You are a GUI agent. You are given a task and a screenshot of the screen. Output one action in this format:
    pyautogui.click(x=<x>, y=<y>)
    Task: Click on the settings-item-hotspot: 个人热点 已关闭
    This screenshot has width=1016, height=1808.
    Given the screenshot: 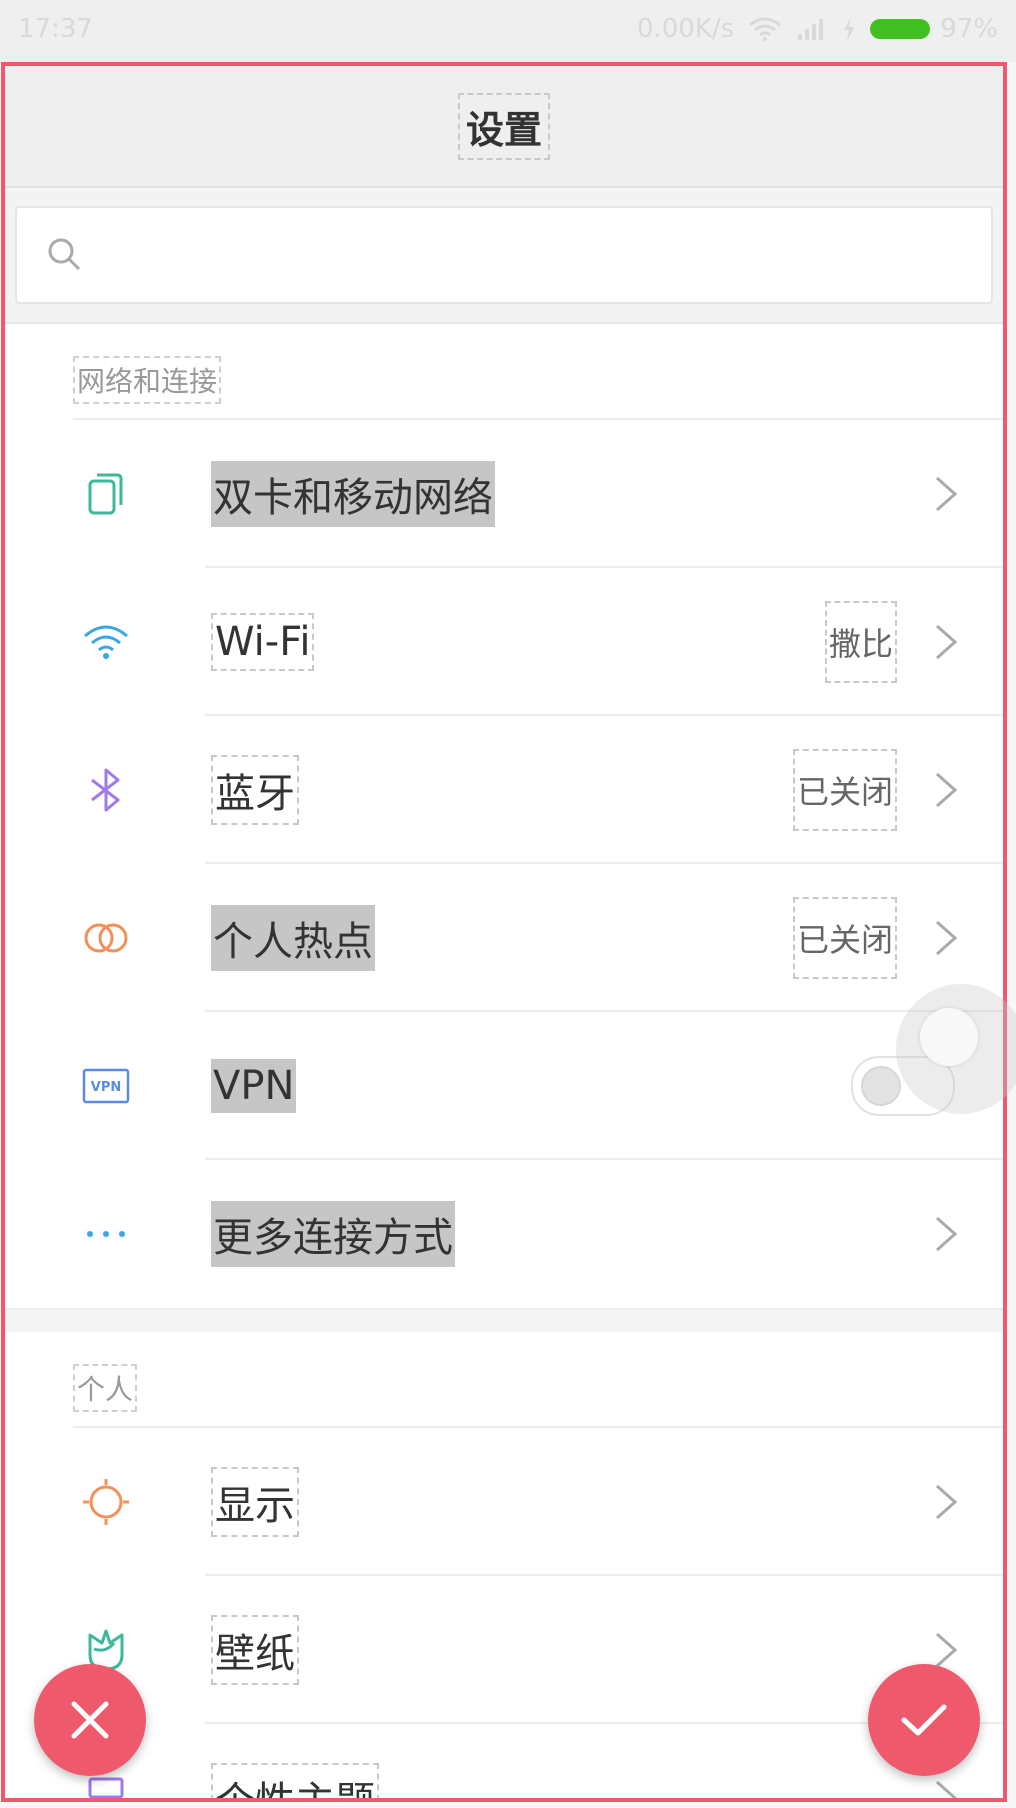 What is the action you would take?
    pyautogui.click(x=504, y=938)
    